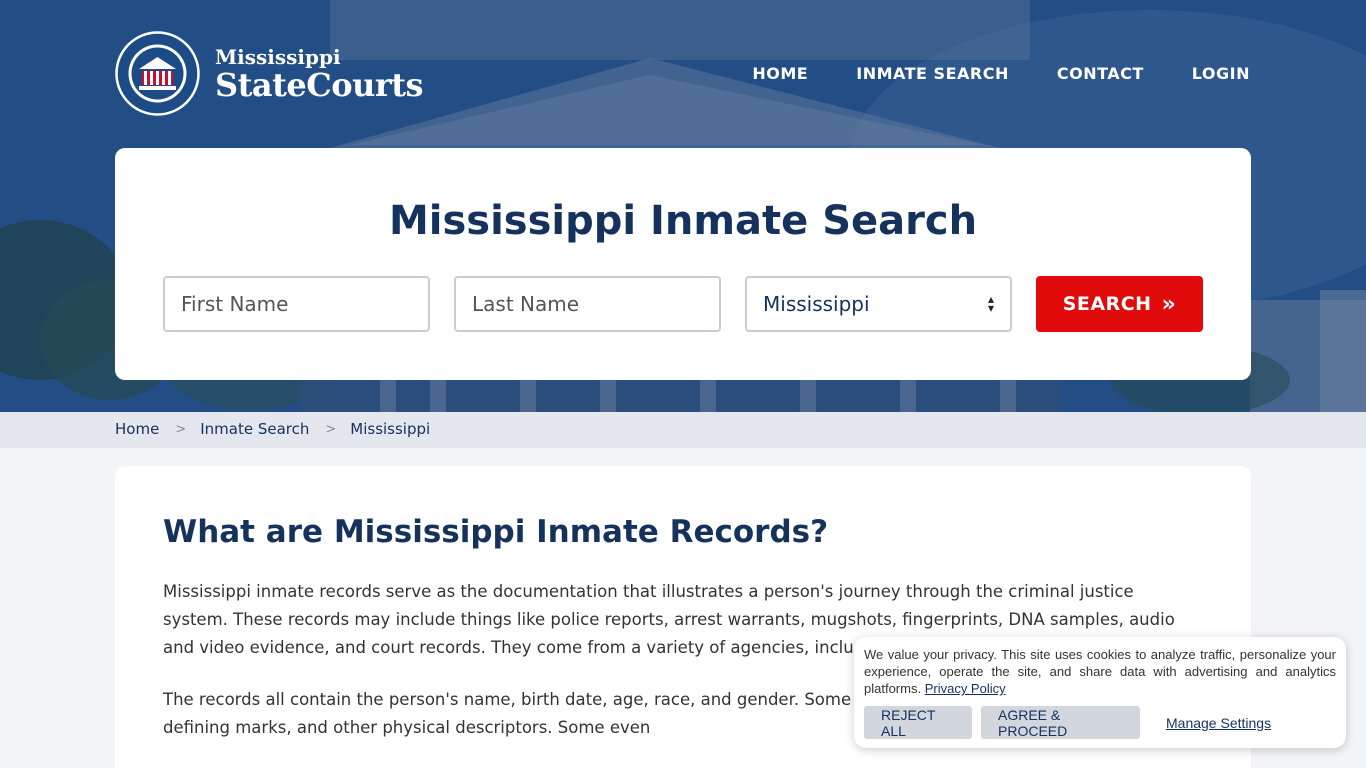  What do you see at coordinates (278, 56) in the screenshot?
I see `brand-state: Mississippi` at bounding box center [278, 56].